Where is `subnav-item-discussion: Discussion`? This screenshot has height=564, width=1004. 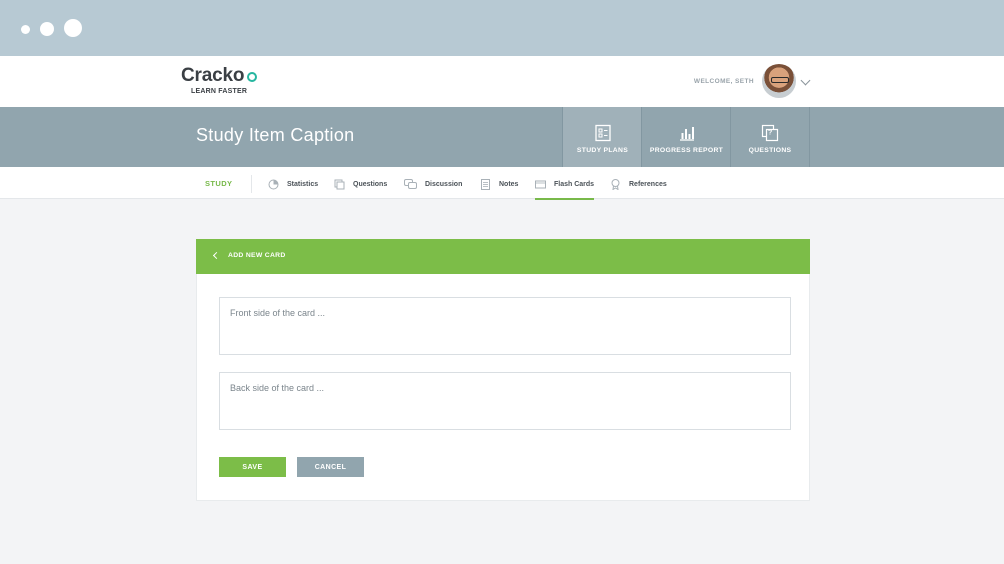
subnav-item-discussion: Discussion is located at coordinates (433, 184).